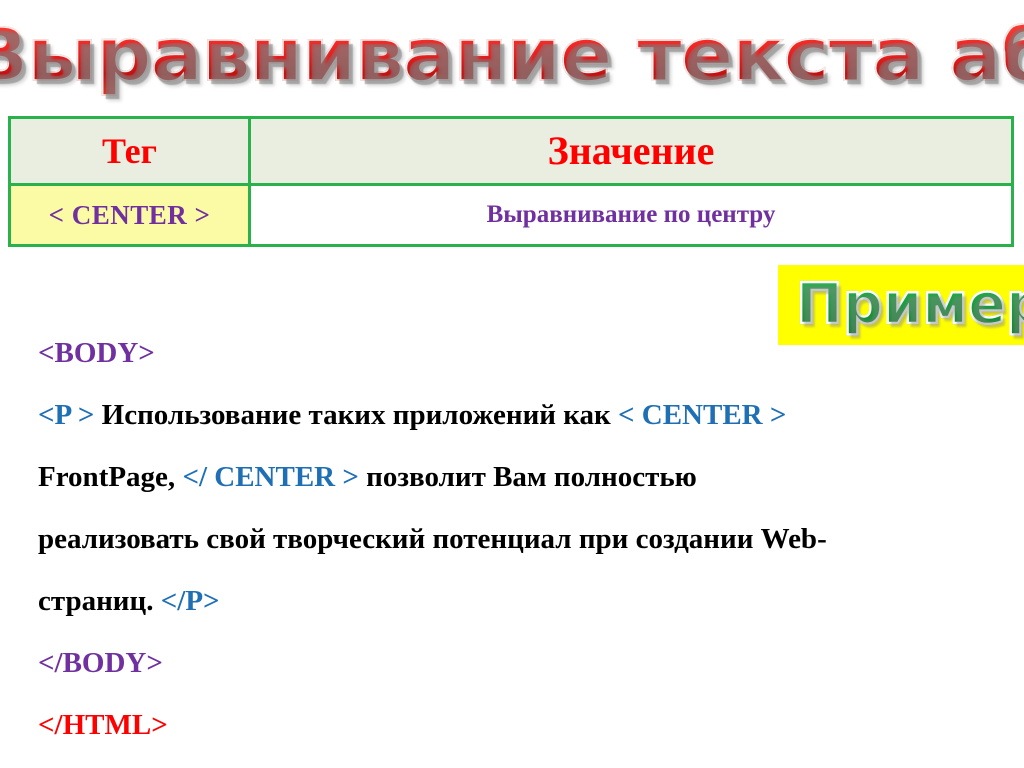  I want to click on table-cell-tag: < CENTER >, so click(129, 215).